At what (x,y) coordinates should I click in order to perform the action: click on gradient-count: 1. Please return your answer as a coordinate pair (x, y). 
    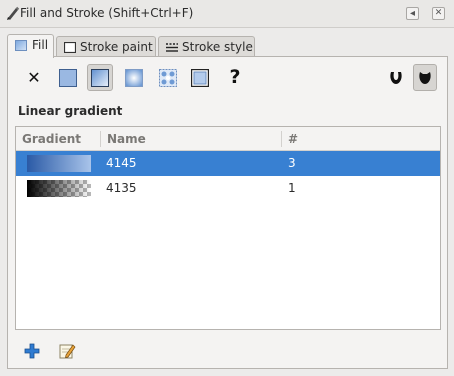
    Looking at the image, I should click on (292, 188).